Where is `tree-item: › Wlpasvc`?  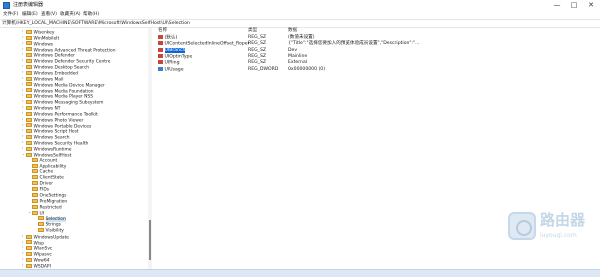 tree-item: › Wlpasvc is located at coordinates (37, 254).